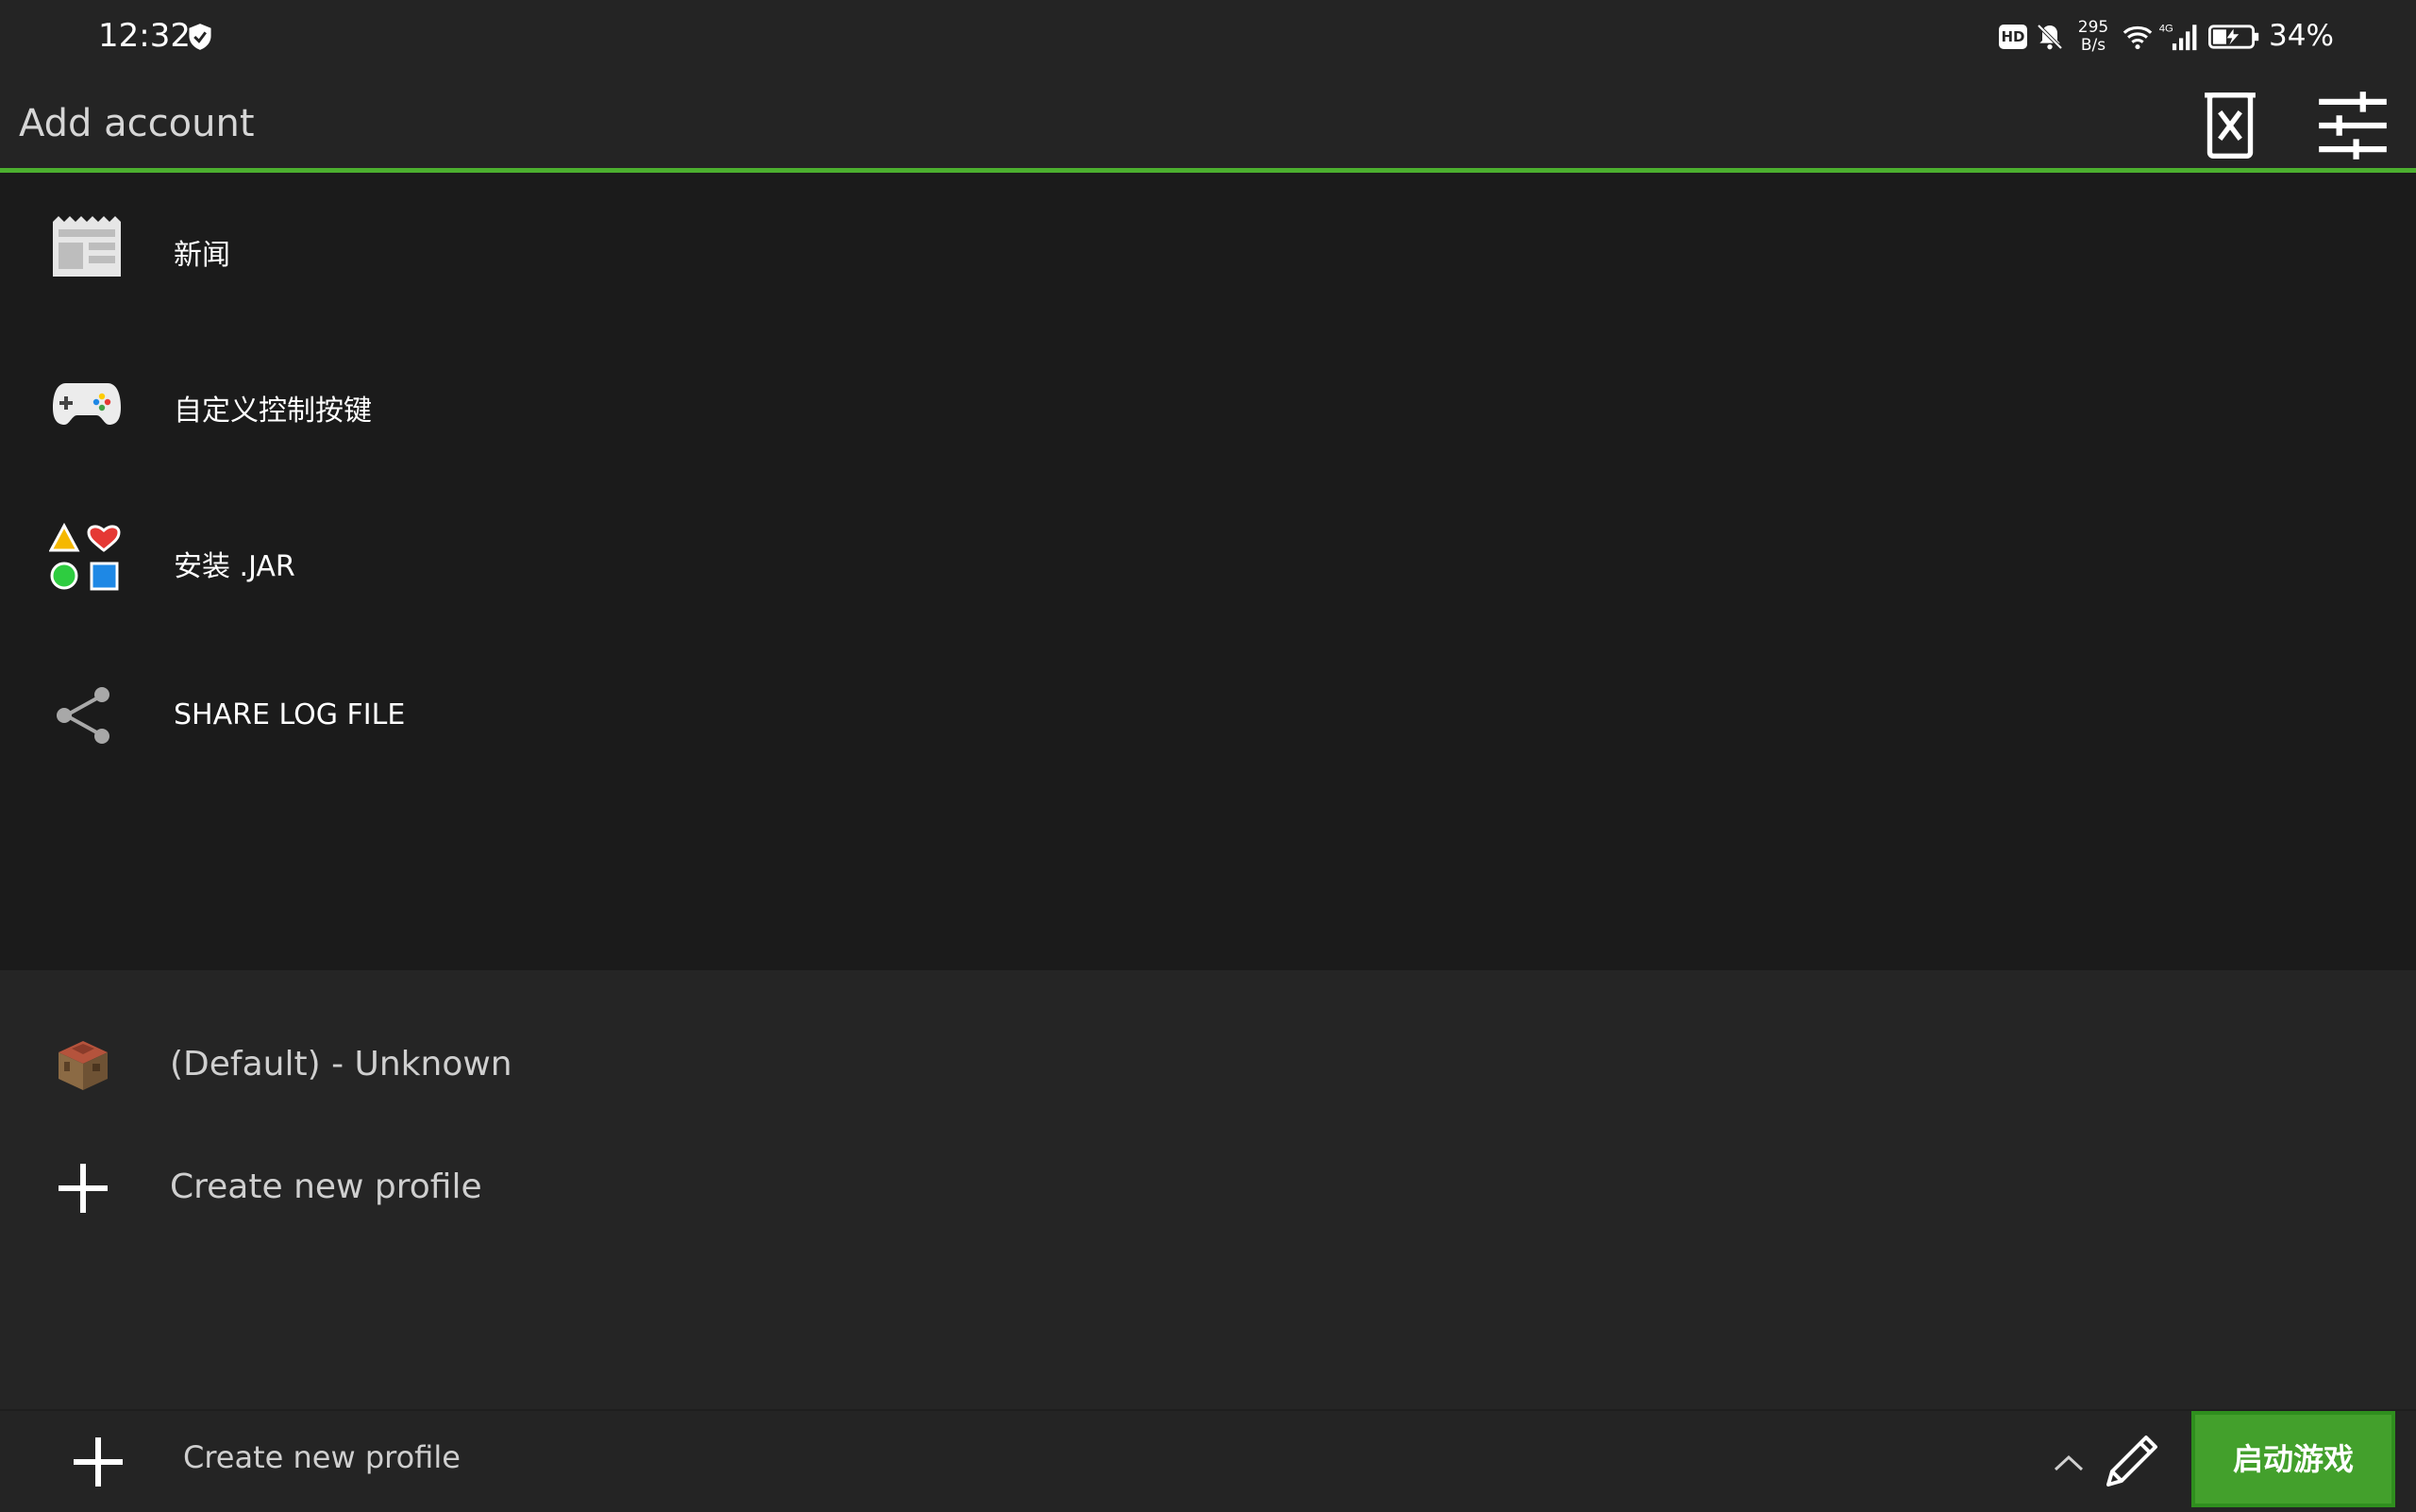 This screenshot has height=1512, width=2416. Describe the element at coordinates (2132, 1461) in the screenshot. I see `pencil-edit-icon` at that location.